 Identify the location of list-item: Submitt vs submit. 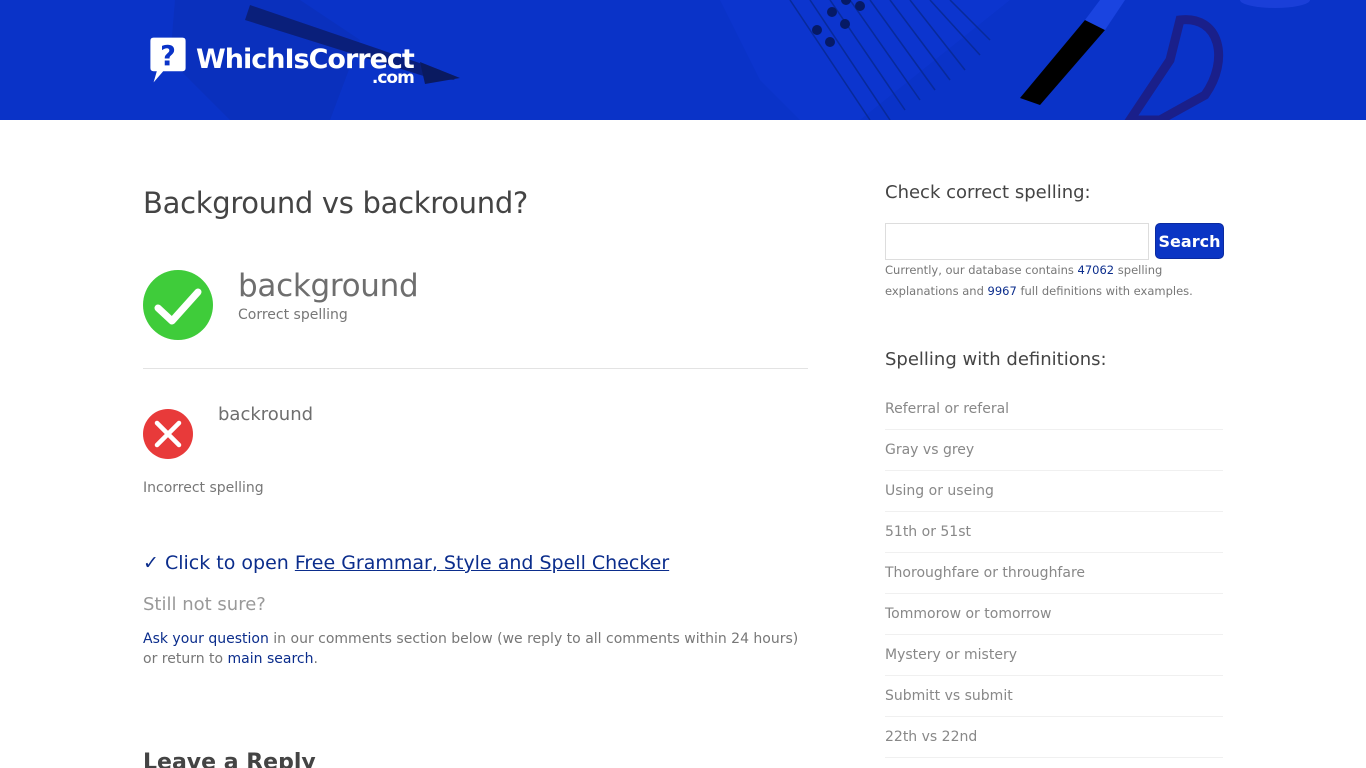
(1054, 696).